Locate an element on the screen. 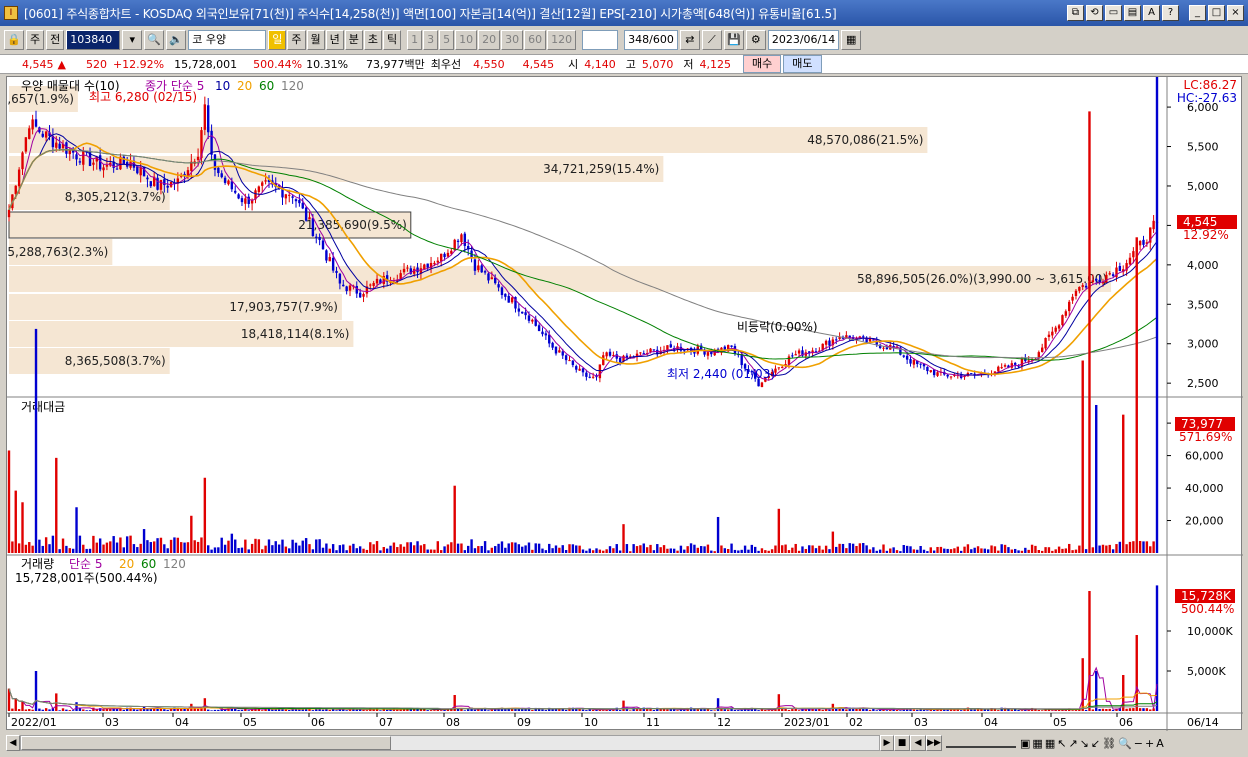  period-tab-3: 년 is located at coordinates (334, 40).